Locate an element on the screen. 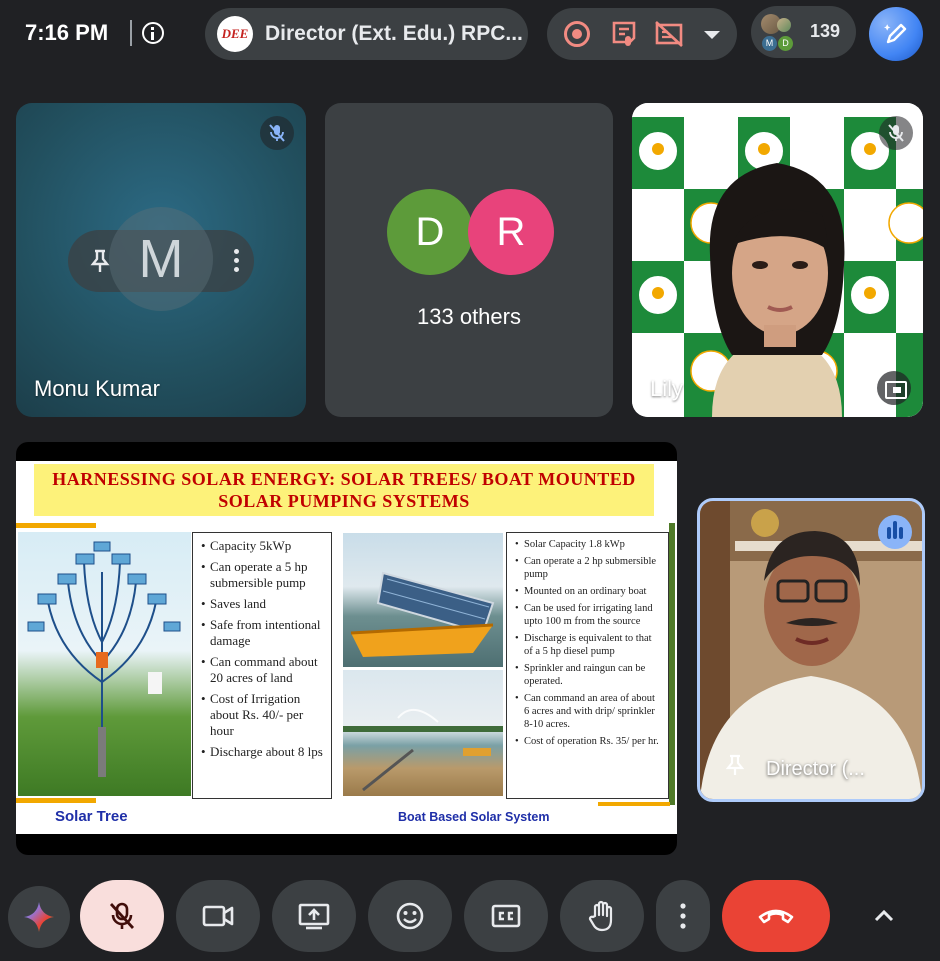 This screenshot has height=961, width=940. slide-title-line: SOLAR PUMPING SYSTEMS is located at coordinates (344, 501).